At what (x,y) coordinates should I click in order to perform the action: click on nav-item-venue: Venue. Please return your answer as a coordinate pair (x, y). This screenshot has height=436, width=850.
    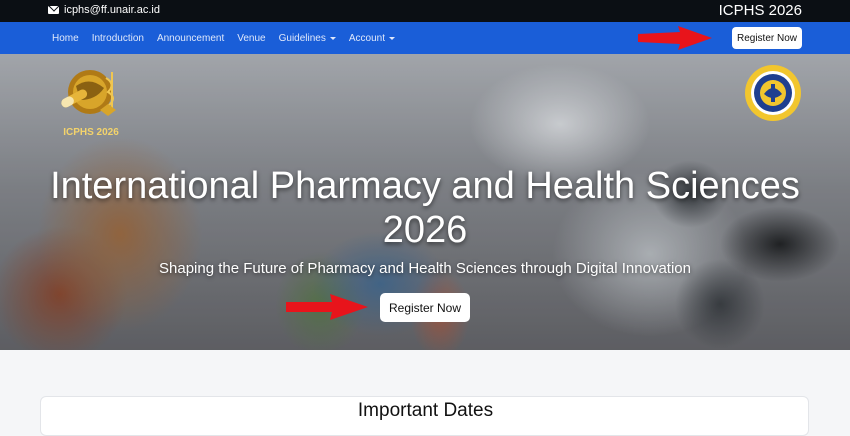
    Looking at the image, I should click on (251, 38).